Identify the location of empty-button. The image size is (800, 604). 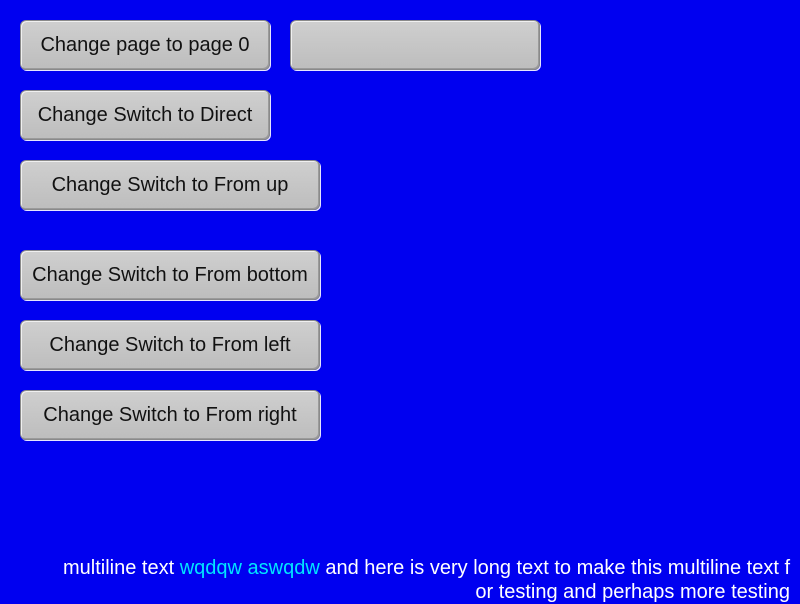
(415, 45).